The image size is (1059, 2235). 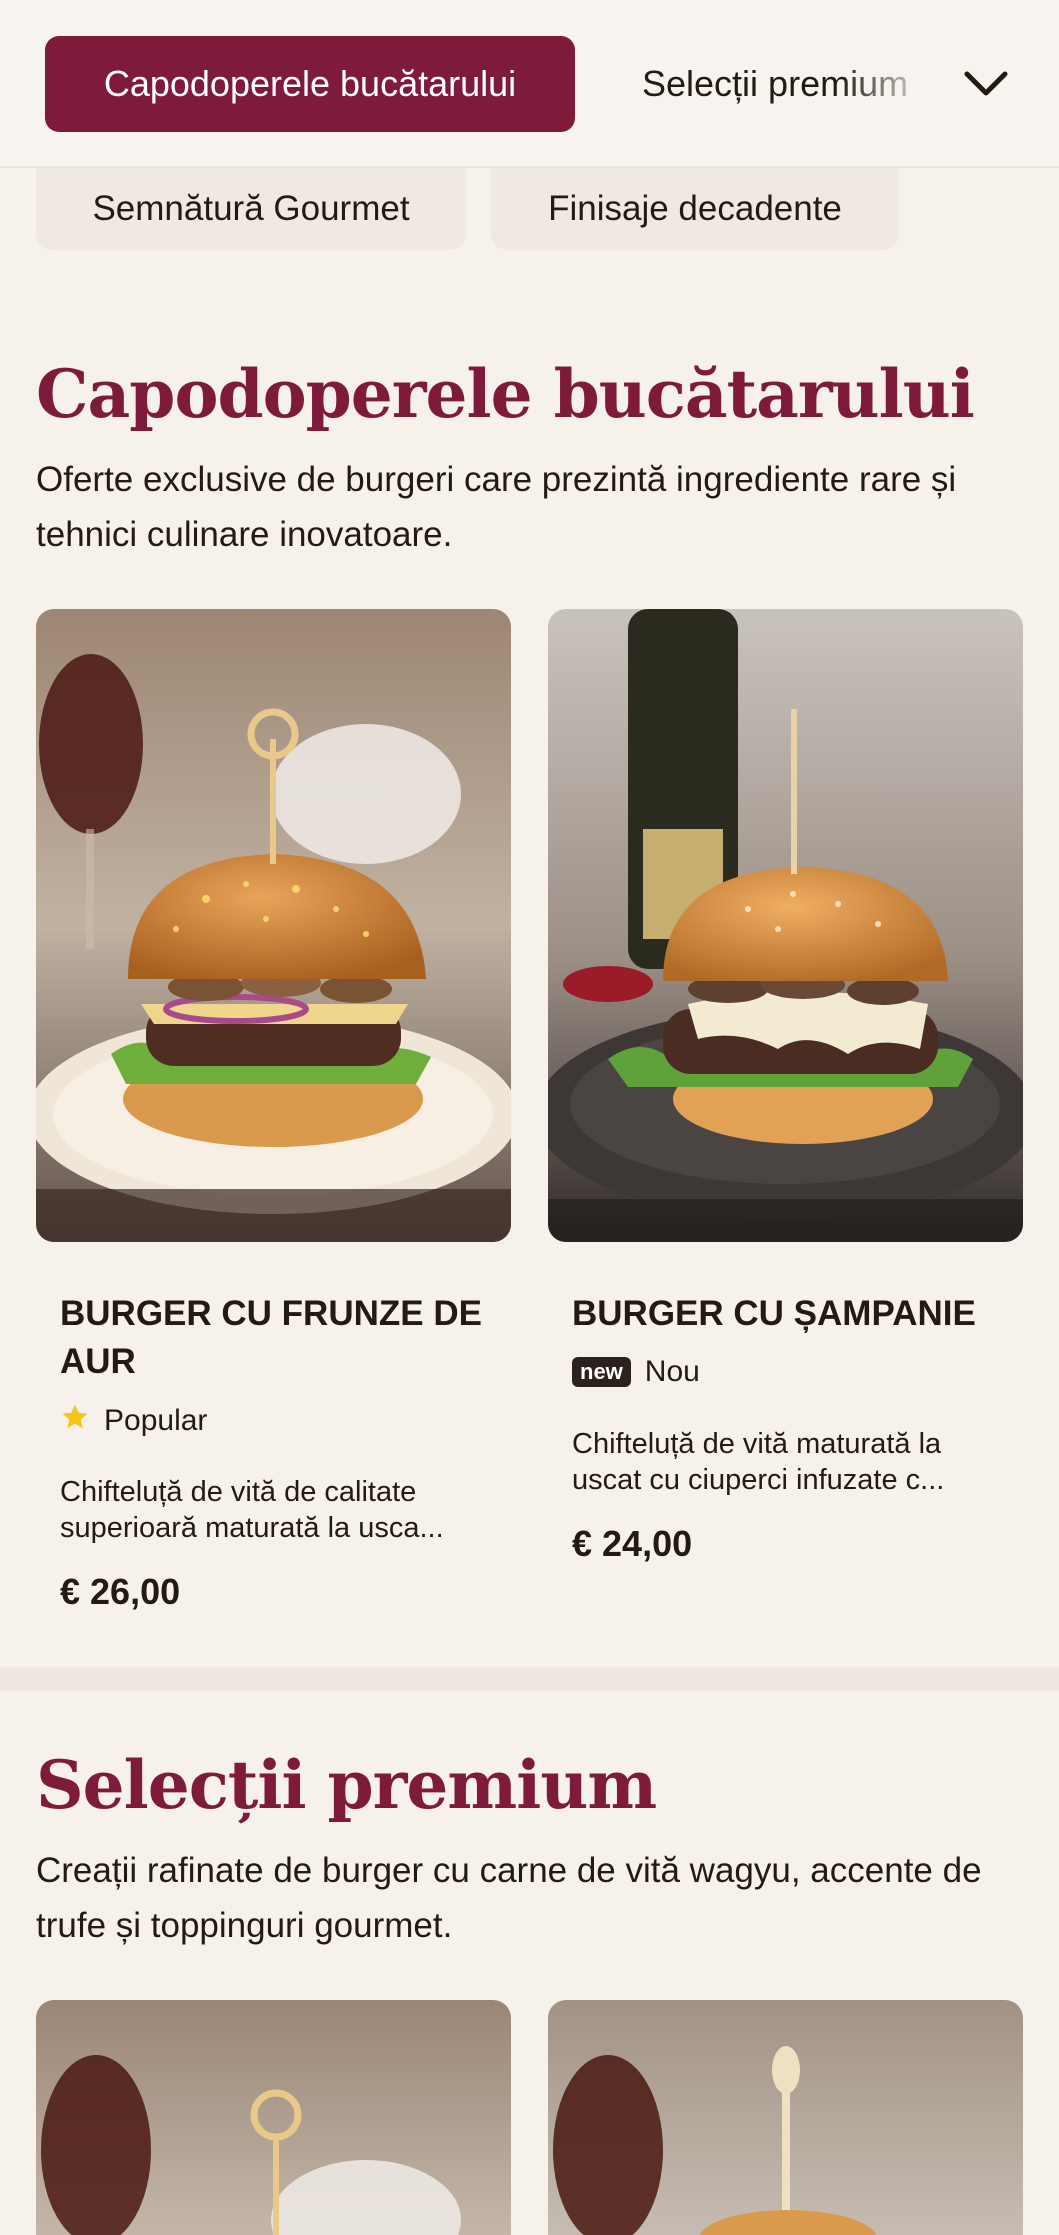 What do you see at coordinates (636, 1372) in the screenshot?
I see `new-badge-row: new Nou` at bounding box center [636, 1372].